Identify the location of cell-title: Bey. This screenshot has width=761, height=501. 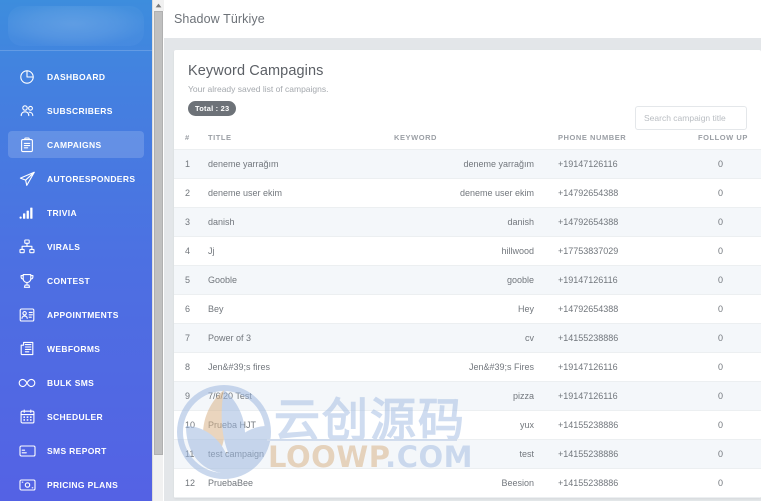
(298, 309).